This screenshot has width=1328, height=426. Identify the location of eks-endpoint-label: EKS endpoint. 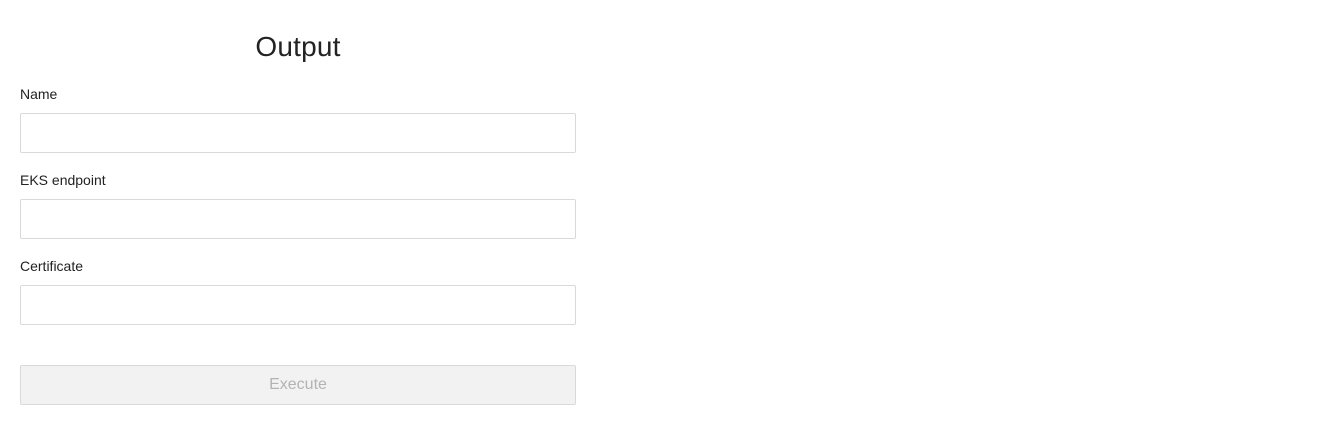
(63, 180).